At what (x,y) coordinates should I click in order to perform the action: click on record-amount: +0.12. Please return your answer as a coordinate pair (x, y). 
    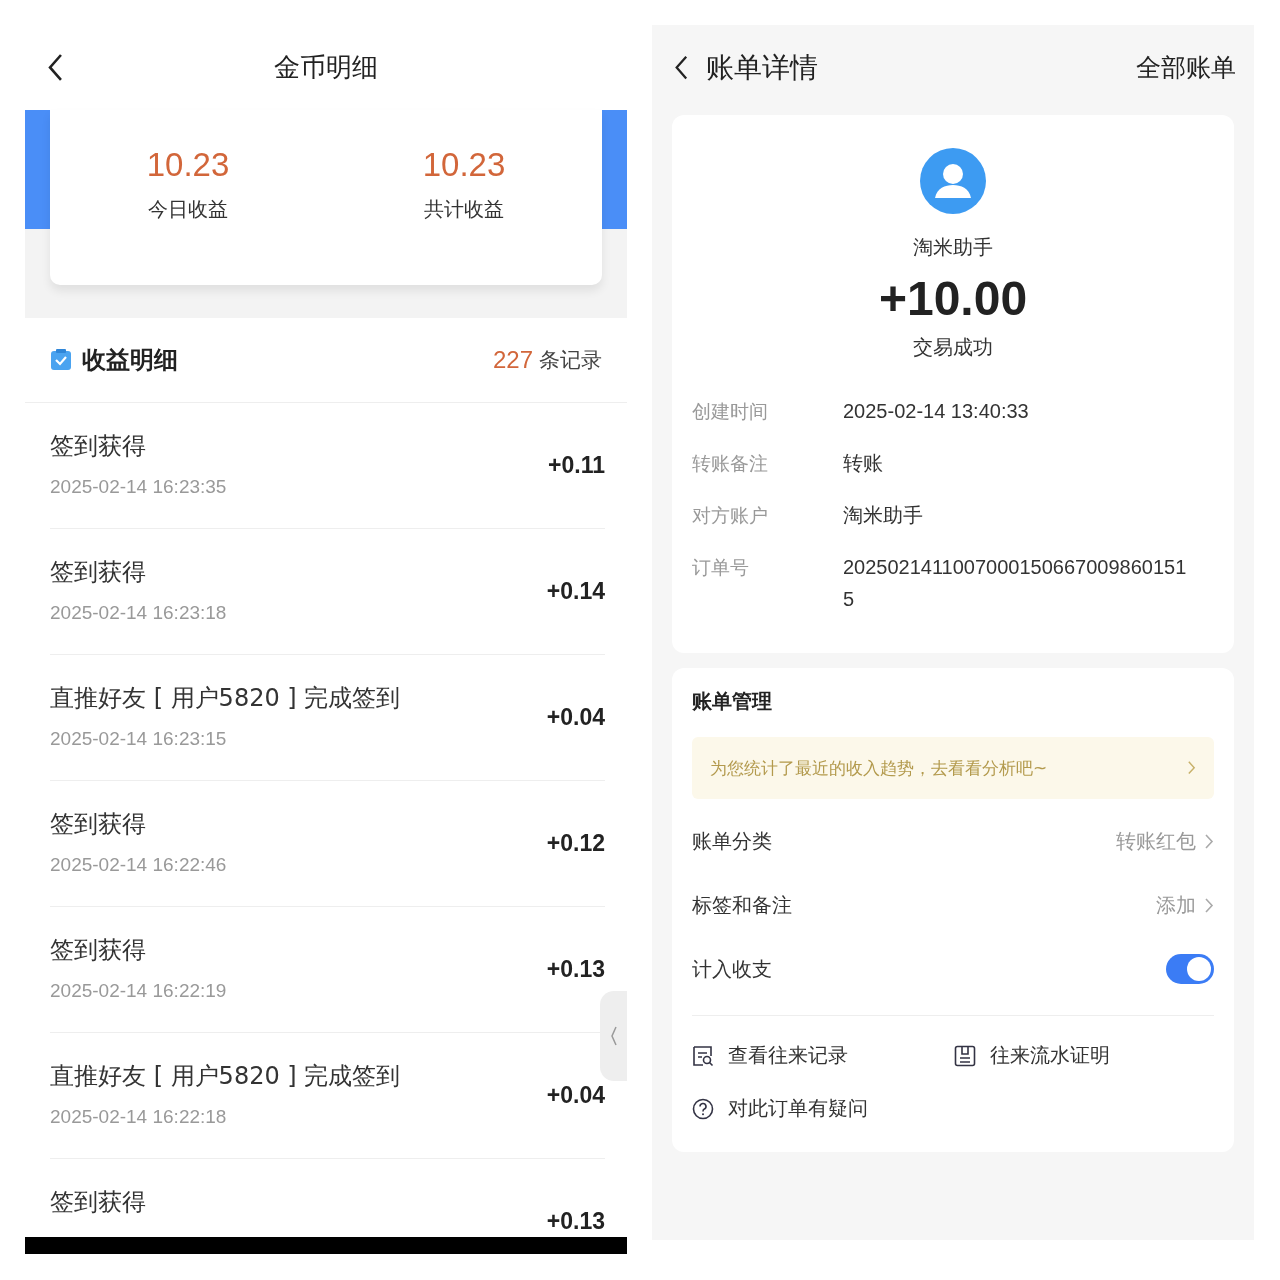
    Looking at the image, I should click on (575, 843).